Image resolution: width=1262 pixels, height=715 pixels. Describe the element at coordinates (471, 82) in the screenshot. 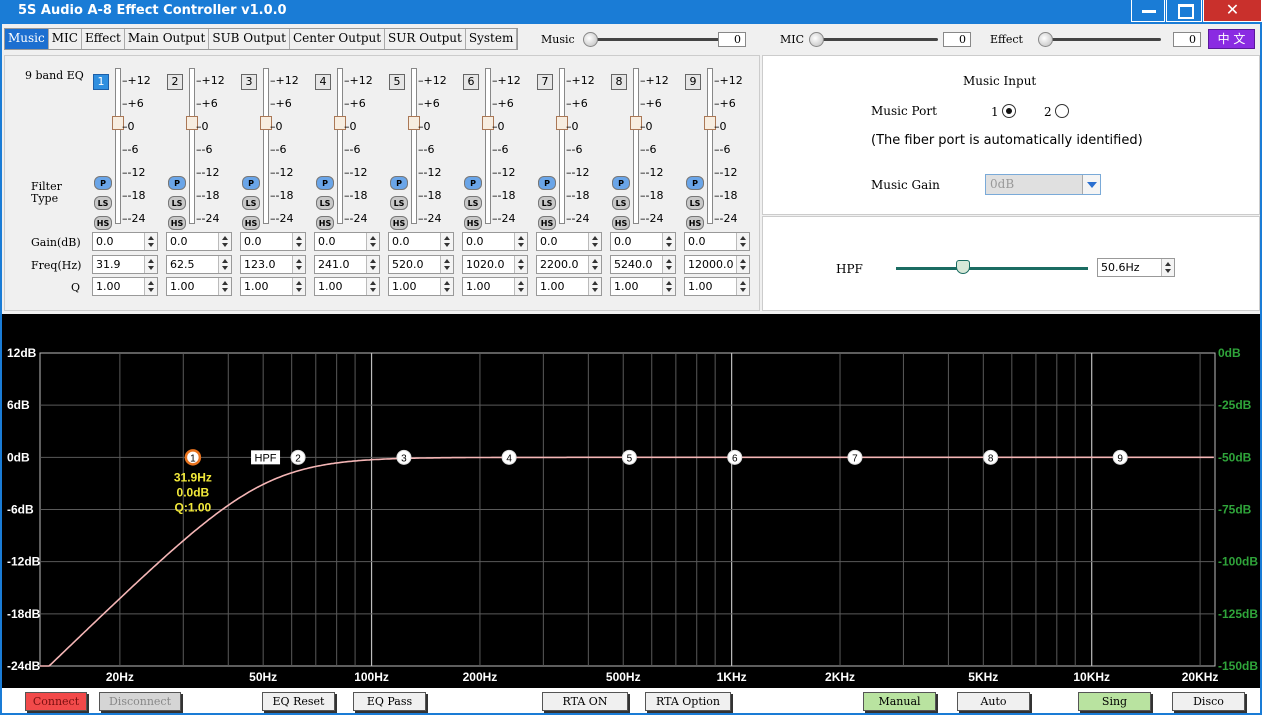

I see `band-number-button: 6` at that location.